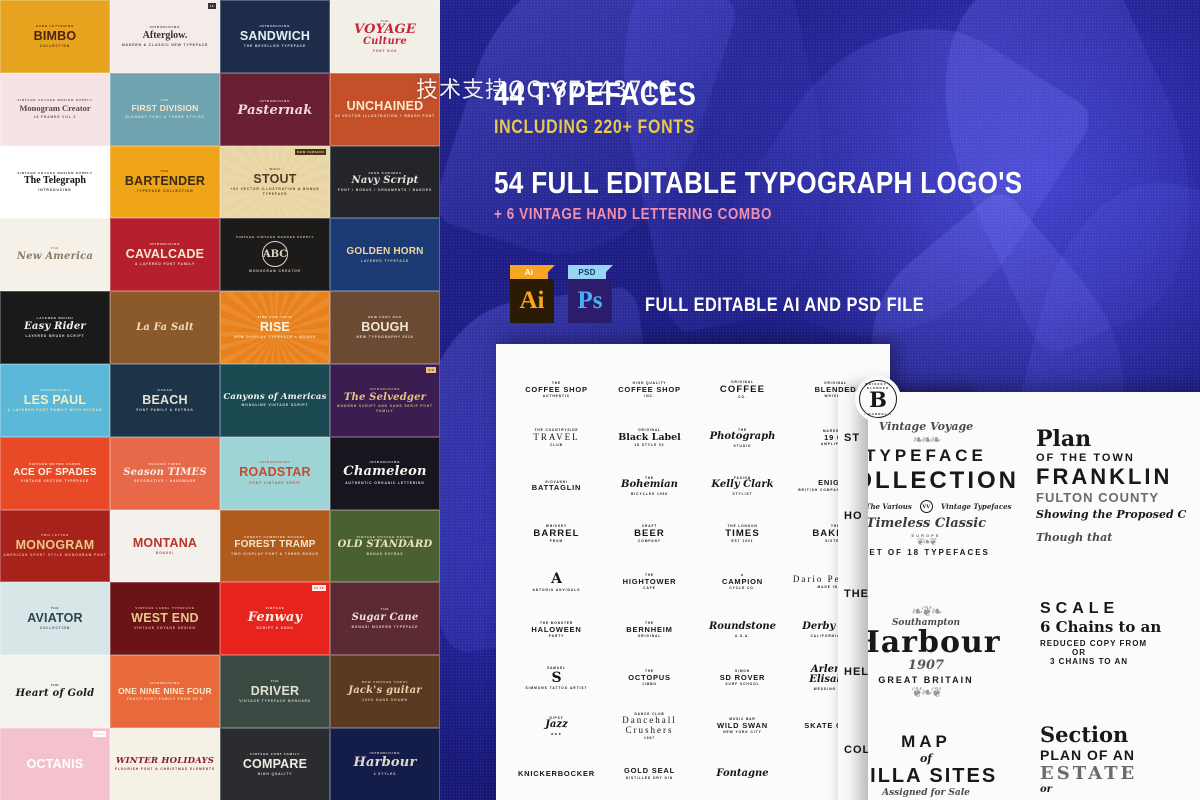 The width and height of the screenshot is (1200, 800). What do you see at coordinates (385, 763) in the screenshot?
I see `font-card: INTRODUCING Harbour 4 STYLES` at bounding box center [385, 763].